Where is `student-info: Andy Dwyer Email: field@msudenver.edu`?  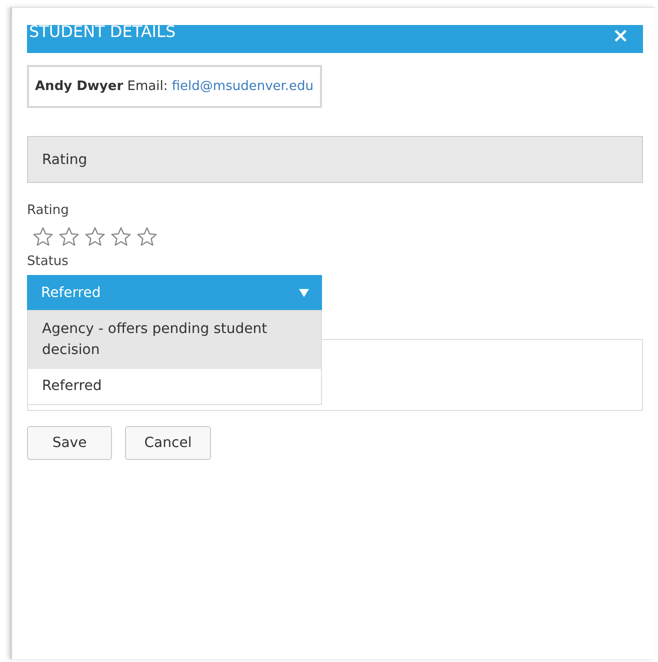
student-info: Andy Dwyer Email: field@msudenver.edu is located at coordinates (174, 86).